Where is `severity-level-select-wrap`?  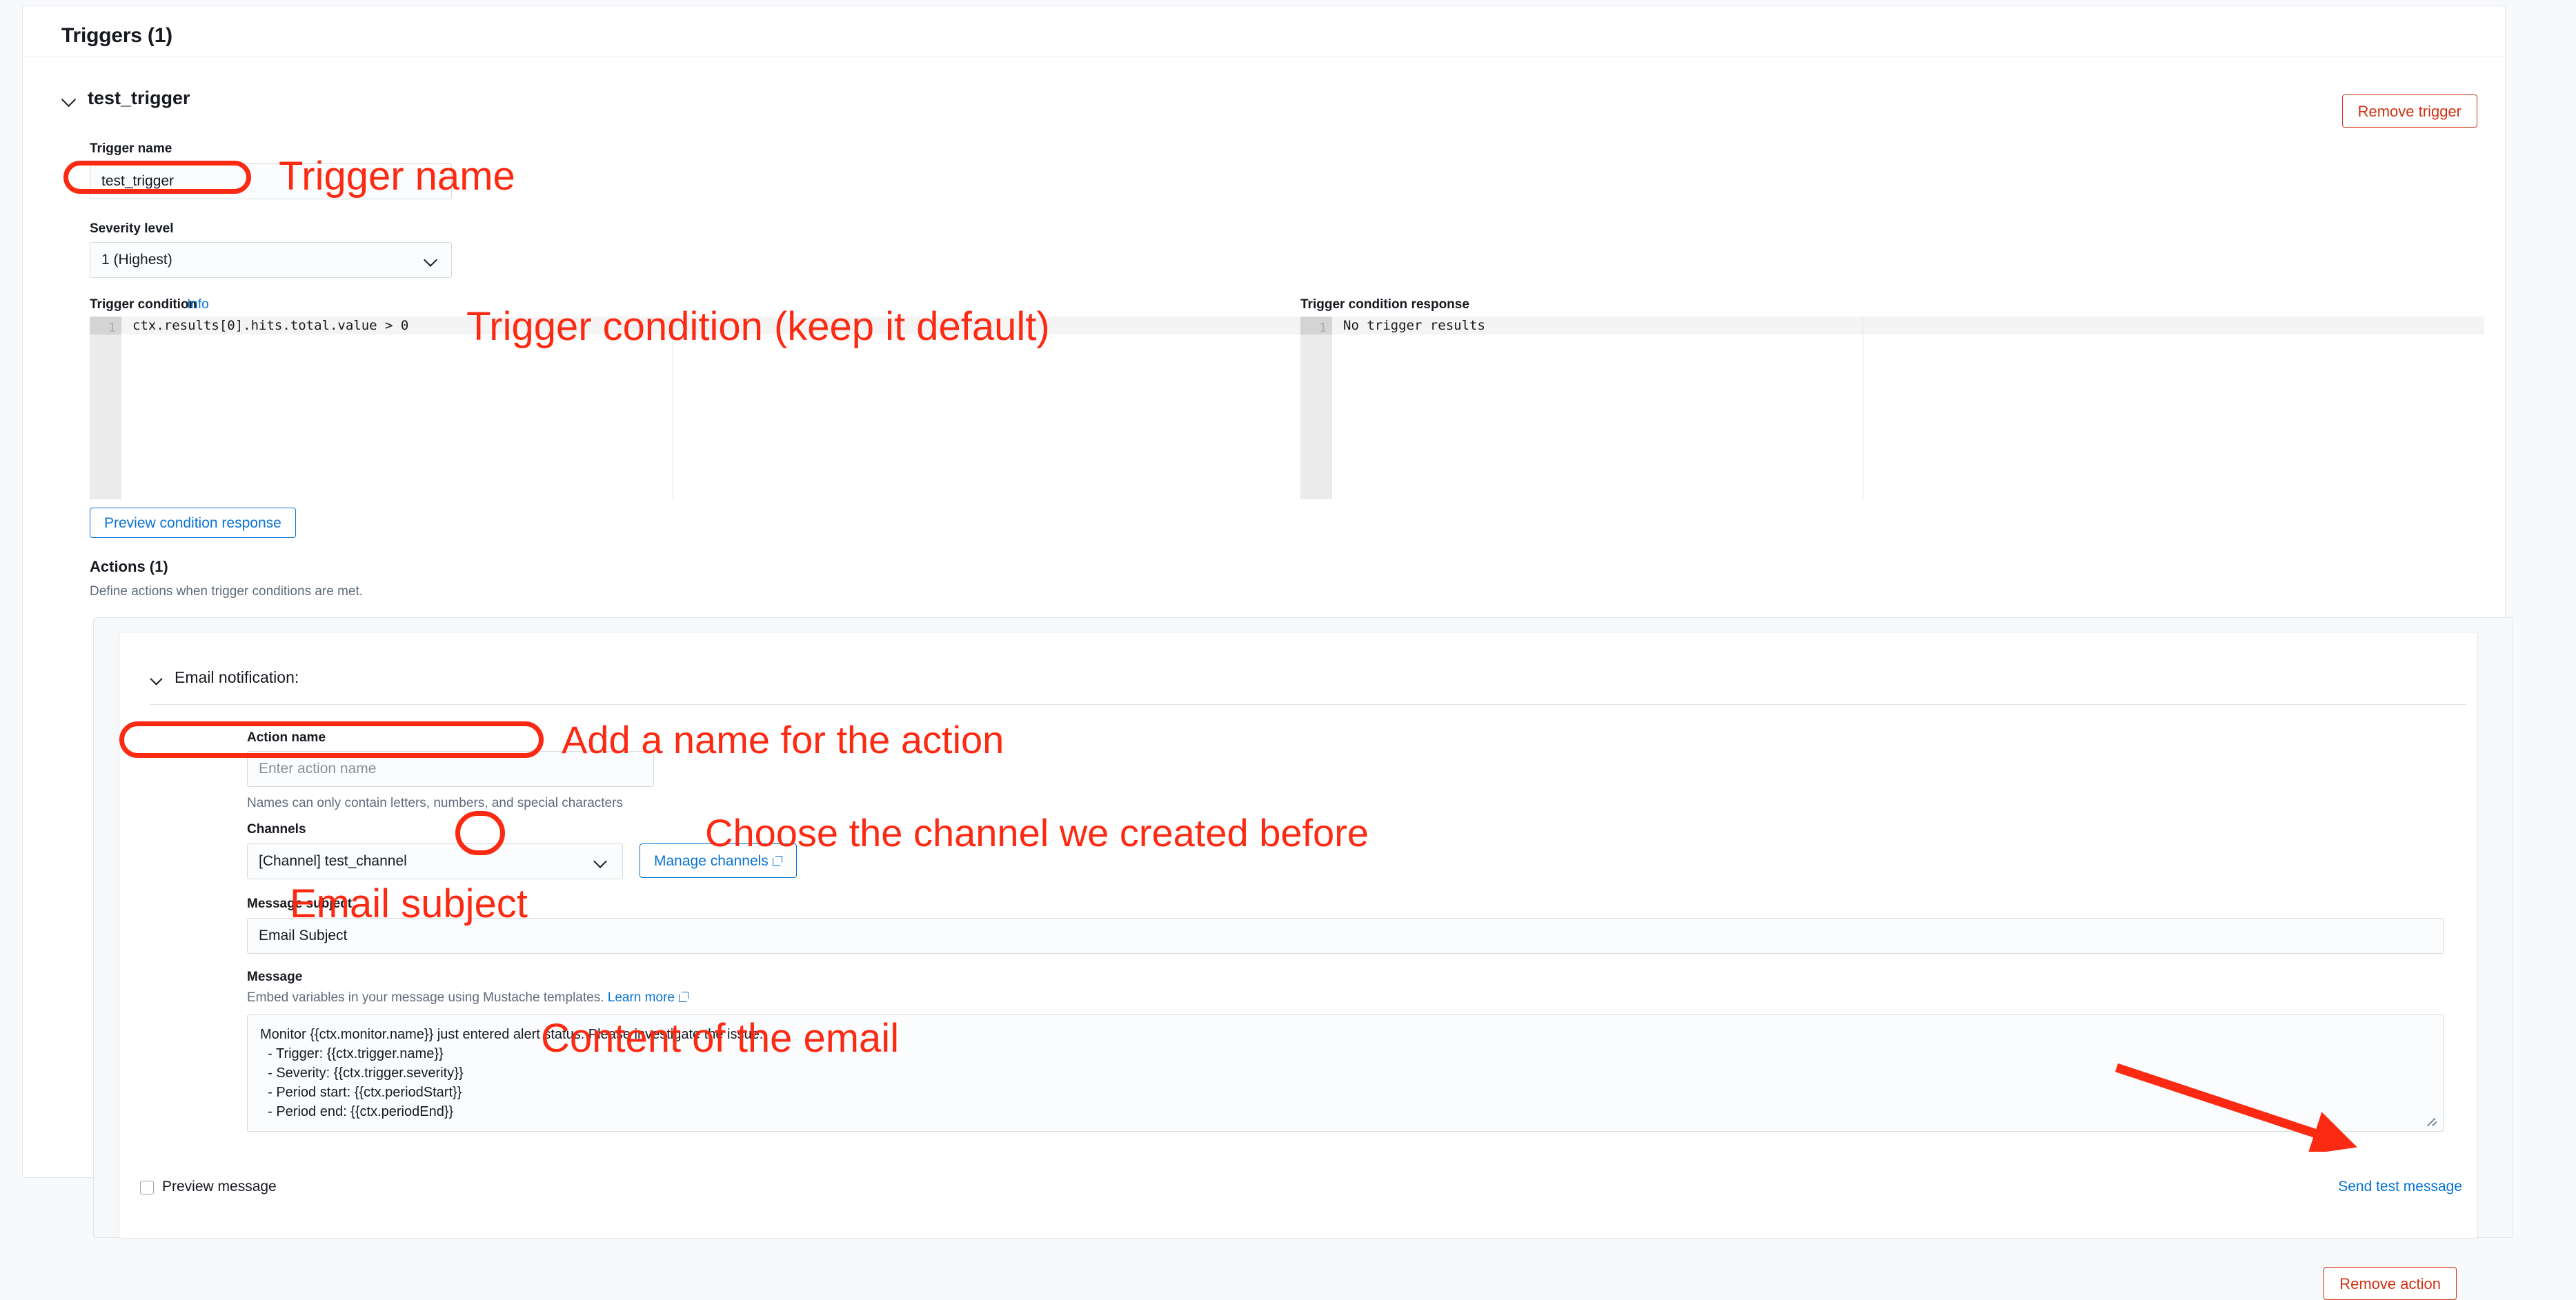 severity-level-select-wrap is located at coordinates (271, 260).